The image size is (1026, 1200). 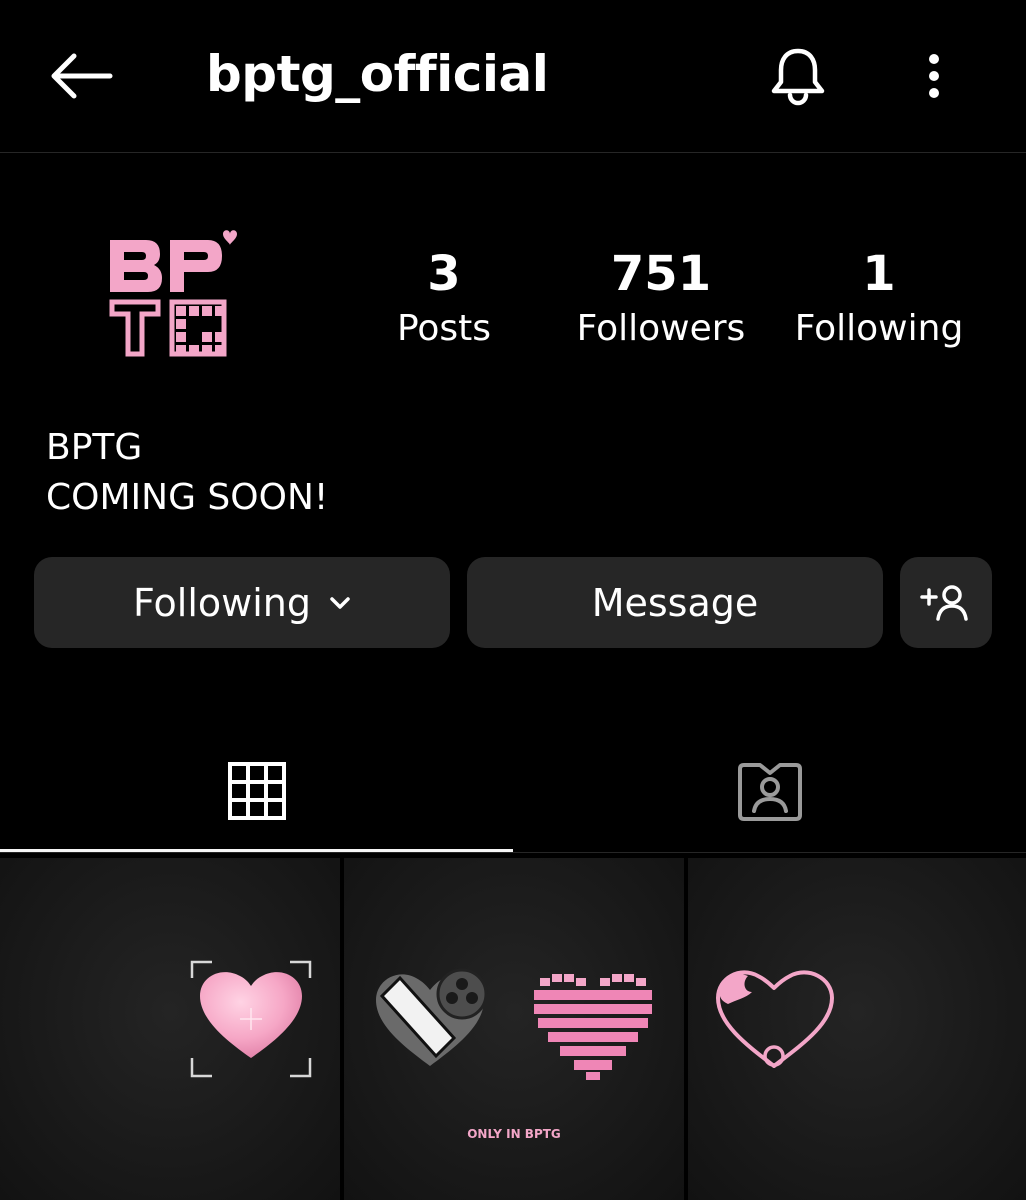 I want to click on more-options-button, so click(x=934, y=76).